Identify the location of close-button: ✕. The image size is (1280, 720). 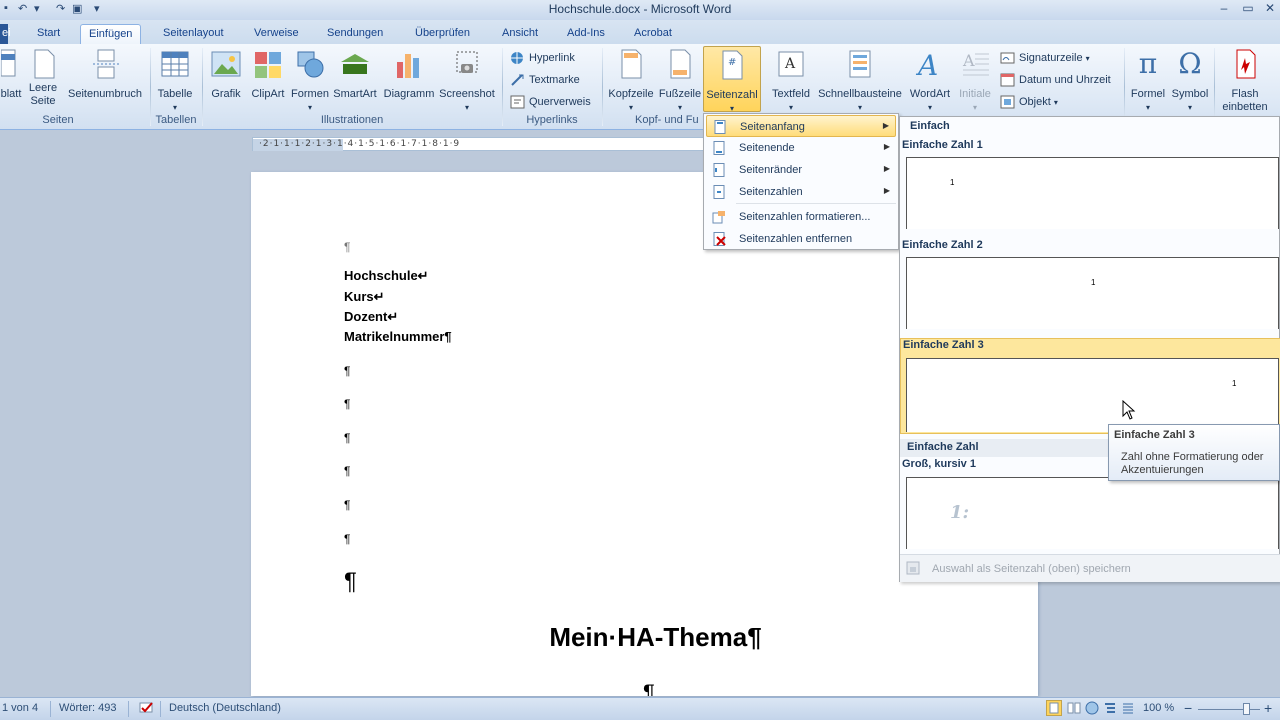
(1269, 9).